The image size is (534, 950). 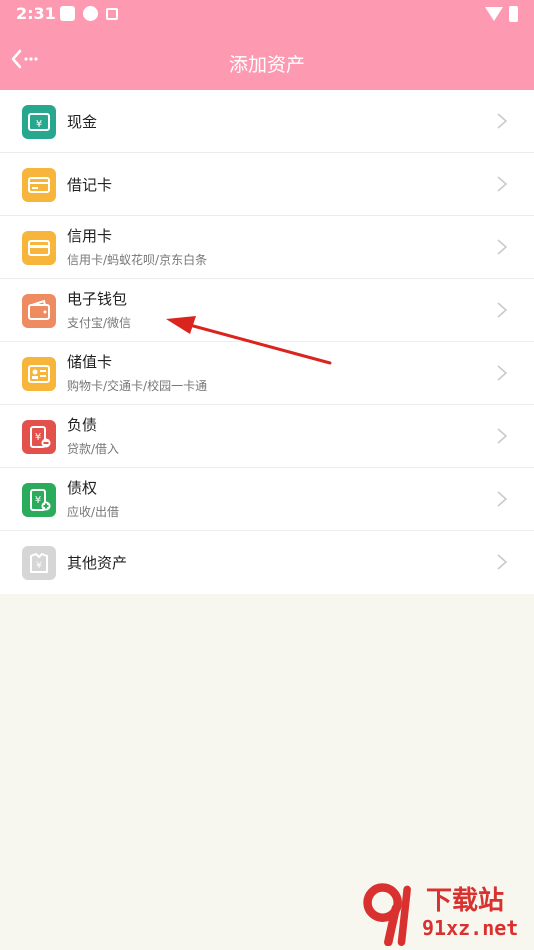 What do you see at coordinates (465, 901) in the screenshot?
I see `watermark-brand: 下载站` at bounding box center [465, 901].